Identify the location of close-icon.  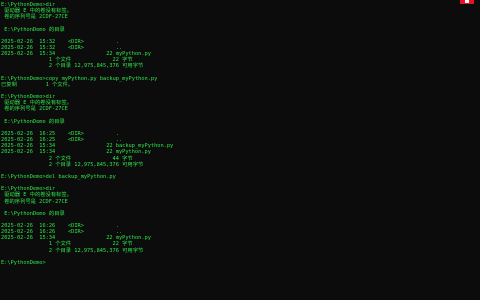
(467, 2).